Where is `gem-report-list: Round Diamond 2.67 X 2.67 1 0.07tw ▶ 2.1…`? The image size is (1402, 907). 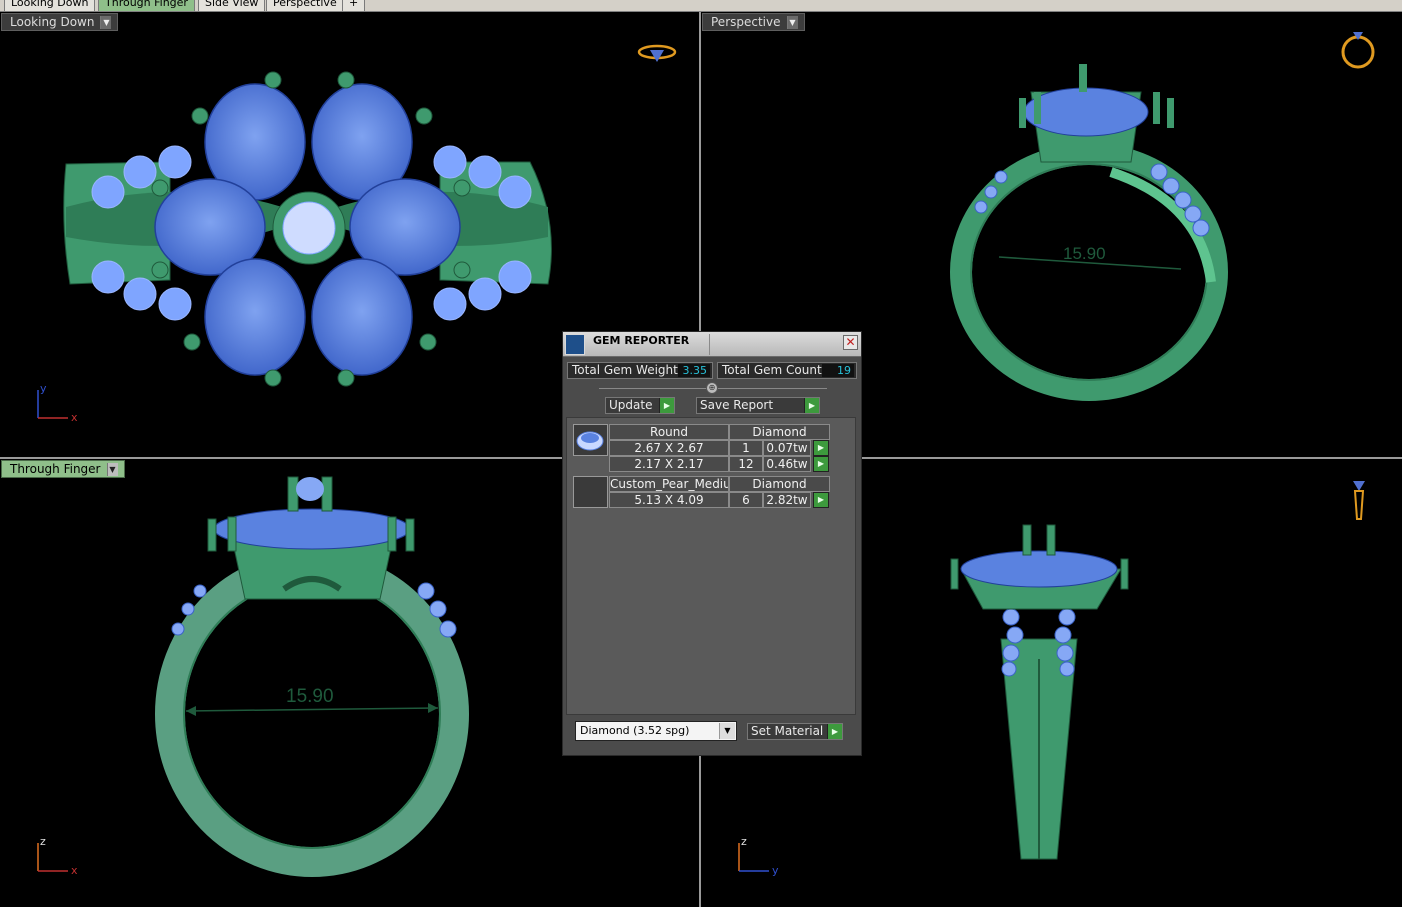
gem-report-list: Round Diamond 2.67 X 2.67 1 0.07tw ▶ 2.1… is located at coordinates (711, 566).